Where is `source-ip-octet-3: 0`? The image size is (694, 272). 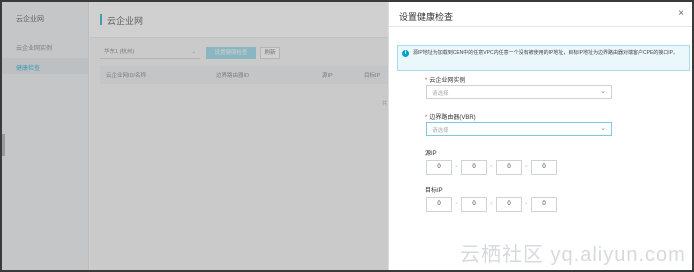
source-ip-octet-3: 0 is located at coordinates (509, 167).